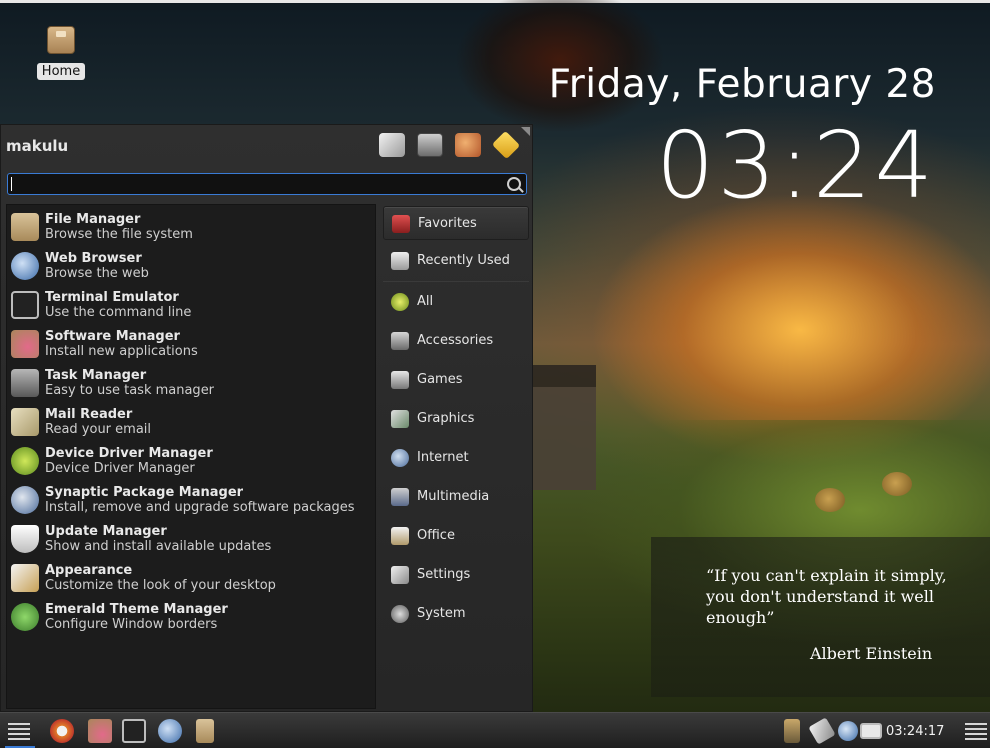 The width and height of the screenshot is (990, 748). Describe the element at coordinates (915, 731) in the screenshot. I see `tray-clock: 03:24:17` at that location.